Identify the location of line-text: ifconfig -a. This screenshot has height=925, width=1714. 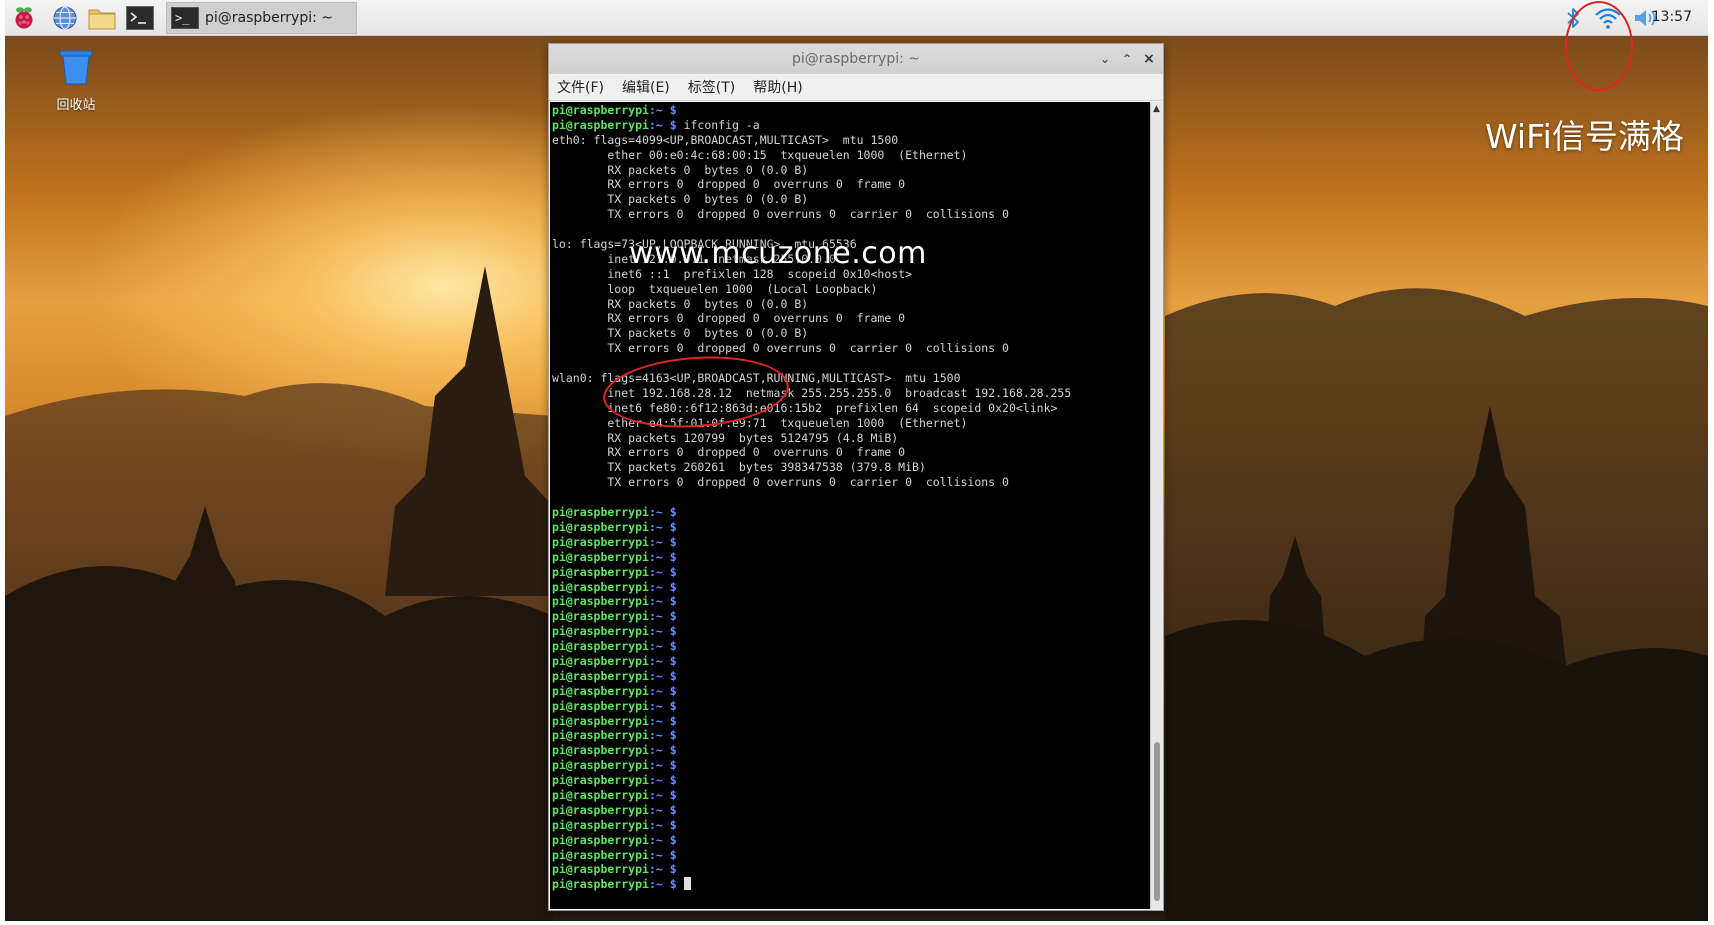
(718, 124).